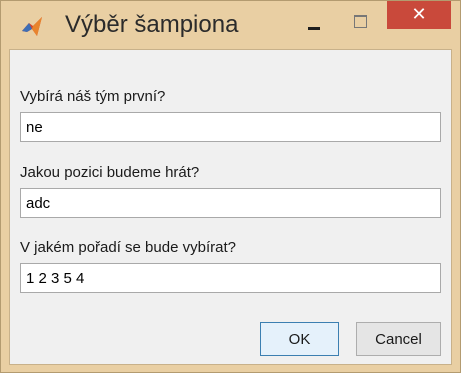  I want to click on close-button: ✕, so click(419, 15).